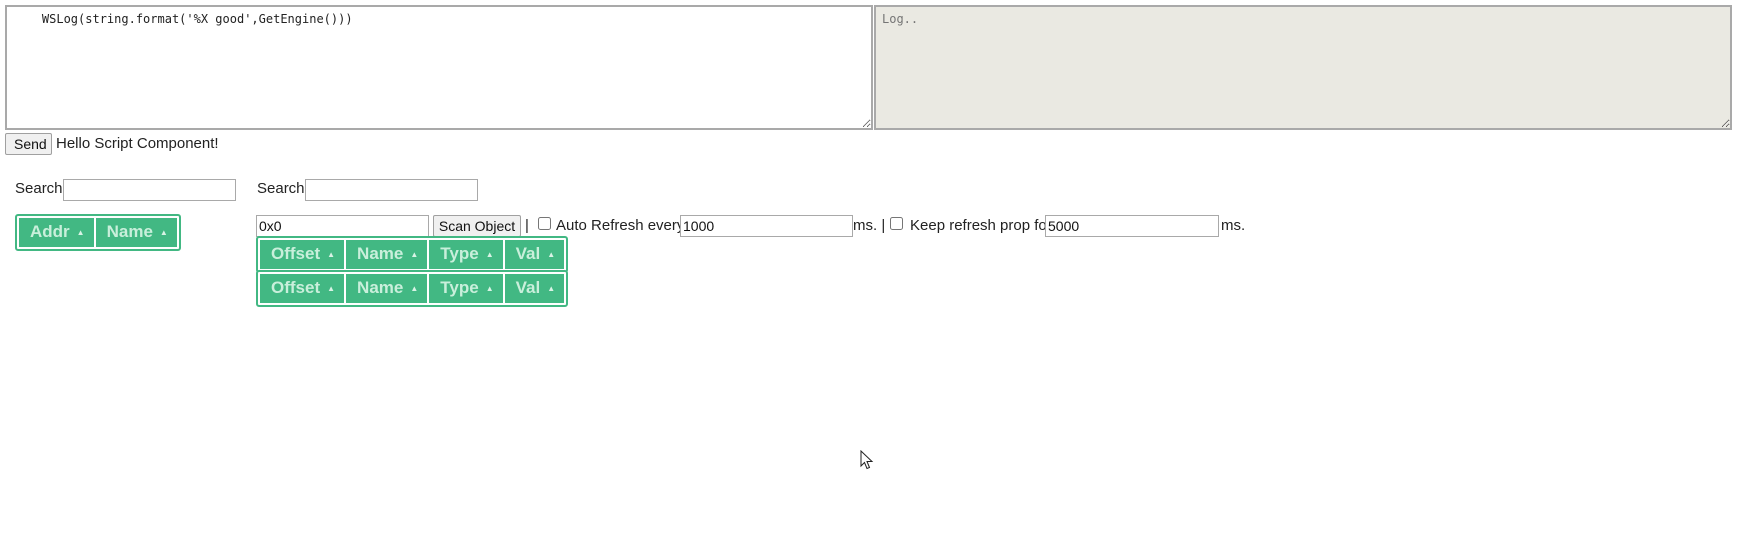 The height and width of the screenshot is (557, 1748). I want to click on column-header-addr: Addr ▲, so click(56, 232).